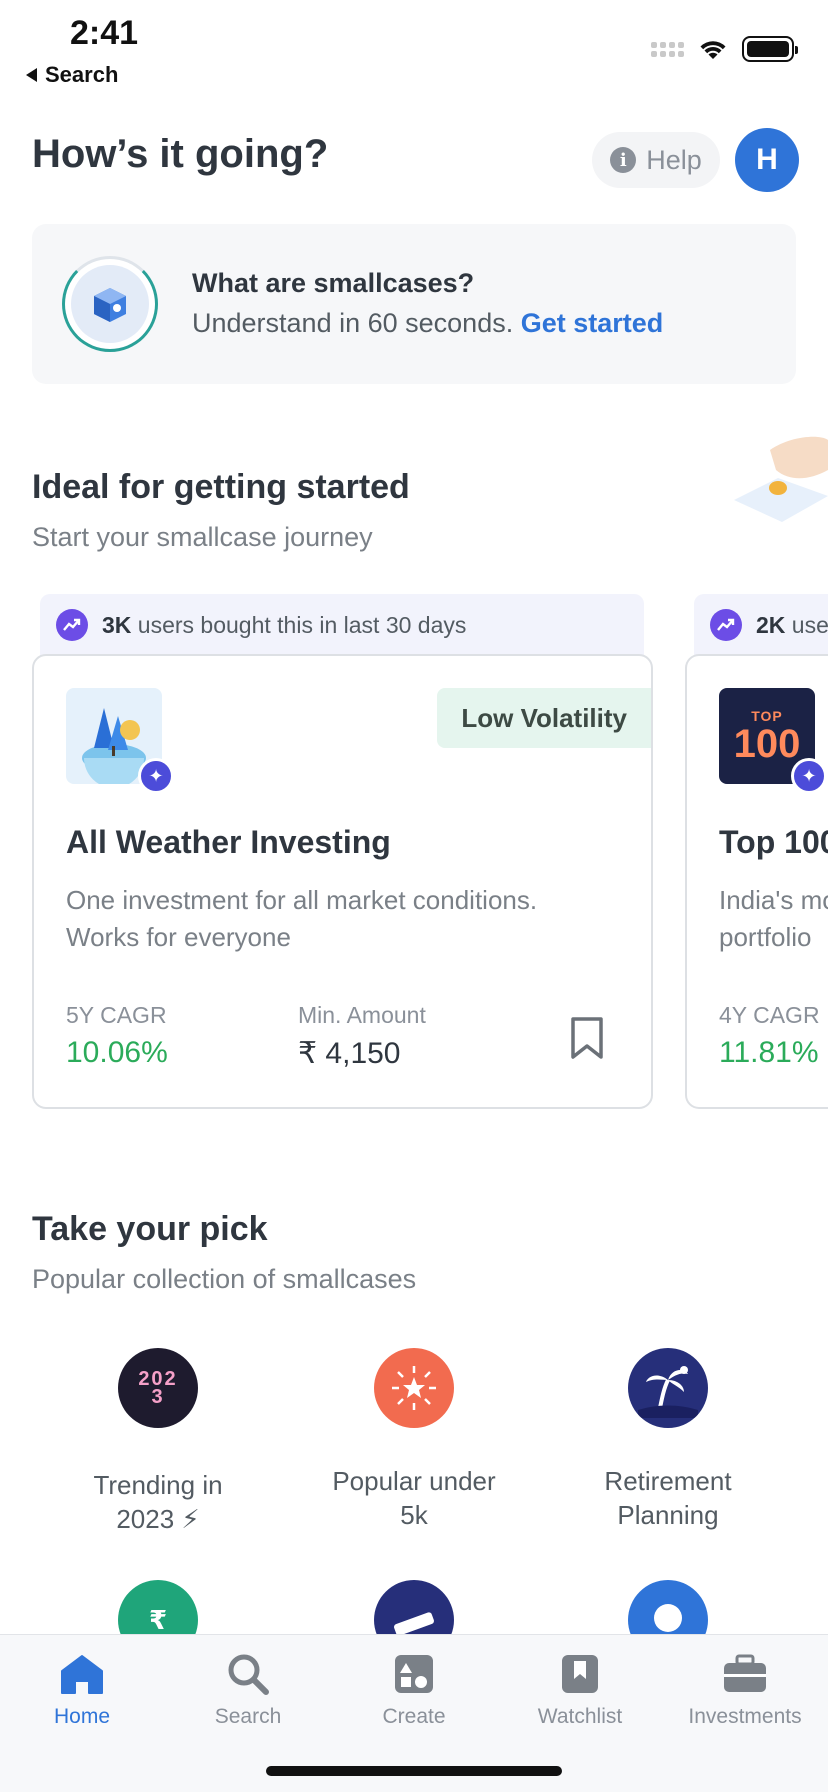 The width and height of the screenshot is (828, 1792). What do you see at coordinates (769, 1052) in the screenshot?
I see `cagr-value: 11.81%` at bounding box center [769, 1052].